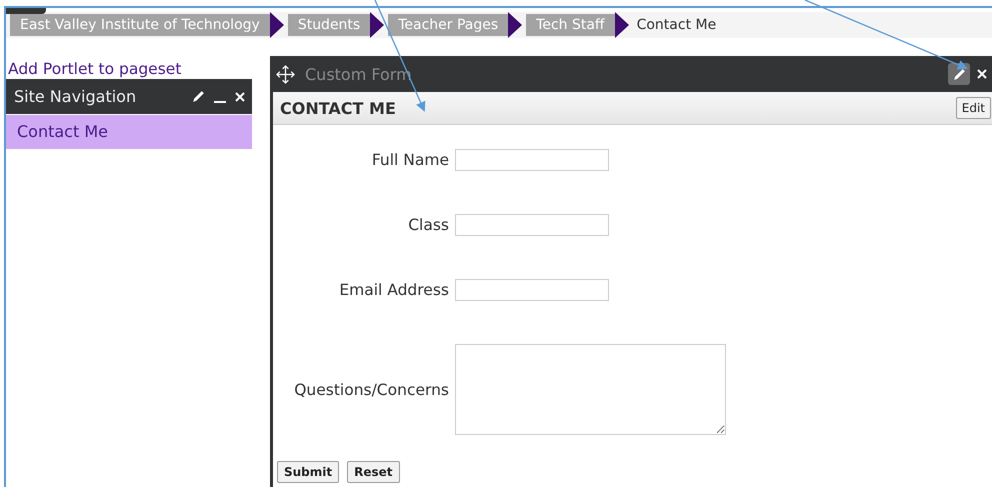  Describe the element at coordinates (409, 160) in the screenshot. I see `field-label: Full Name` at that location.